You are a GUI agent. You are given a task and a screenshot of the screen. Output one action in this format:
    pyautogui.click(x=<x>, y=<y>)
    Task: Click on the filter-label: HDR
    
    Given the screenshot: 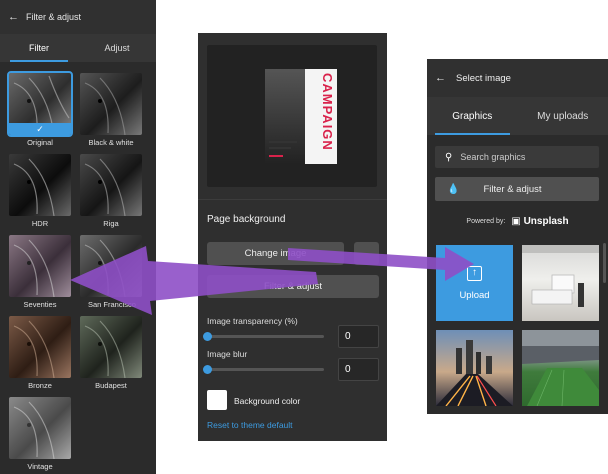 What is the action you would take?
    pyautogui.click(x=40, y=223)
    